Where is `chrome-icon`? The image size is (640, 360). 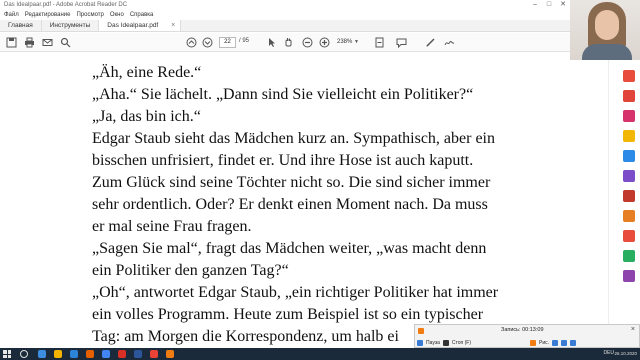 chrome-icon is located at coordinates (106, 354).